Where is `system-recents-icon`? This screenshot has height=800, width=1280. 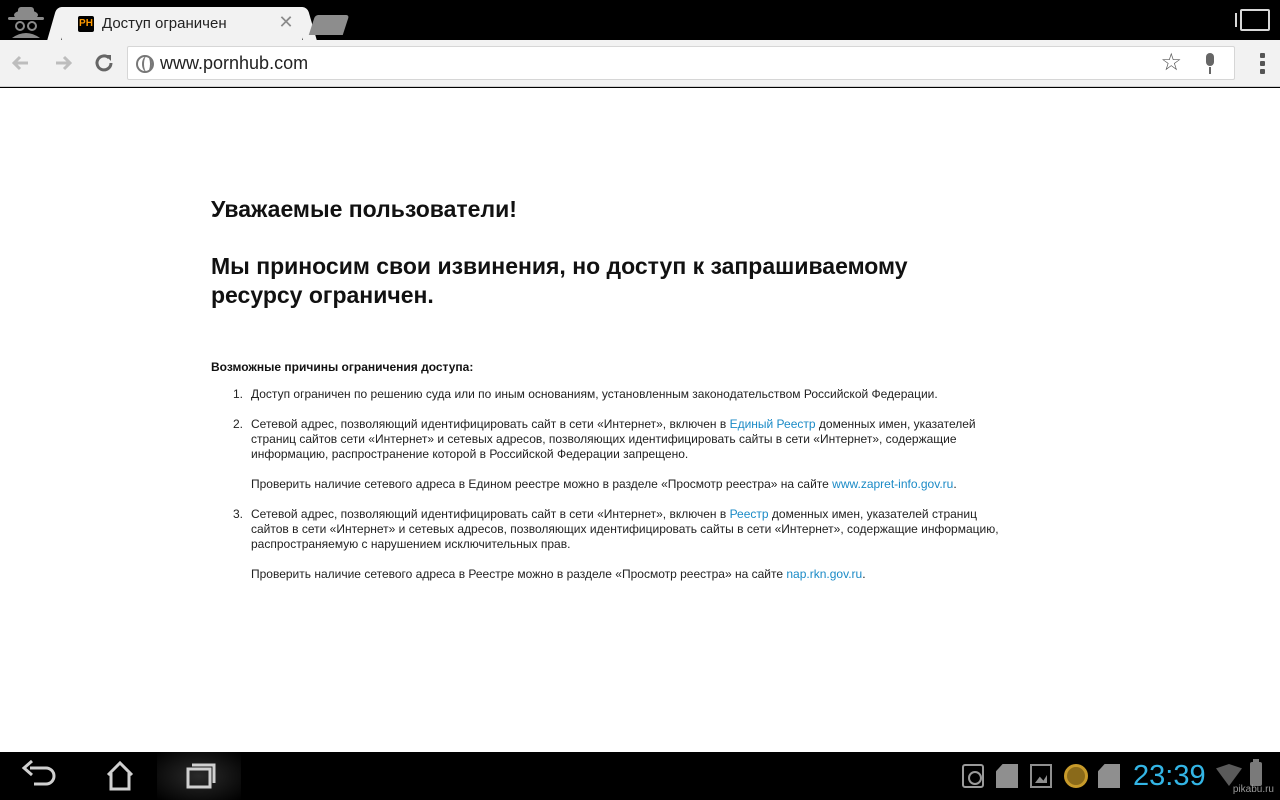 system-recents-icon is located at coordinates (200, 776).